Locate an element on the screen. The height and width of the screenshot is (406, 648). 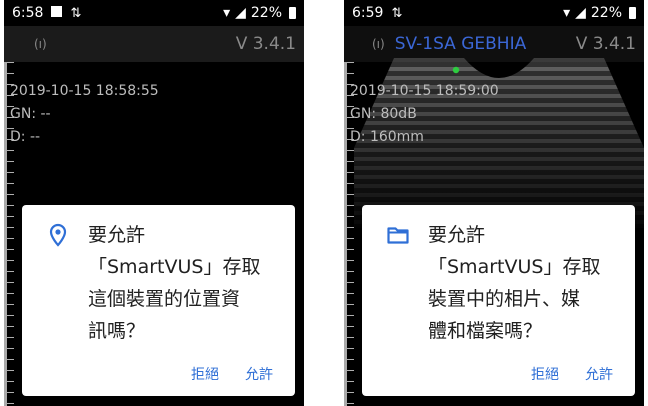
dialog-line-4: 訊嗎？ is located at coordinates (117, 331).